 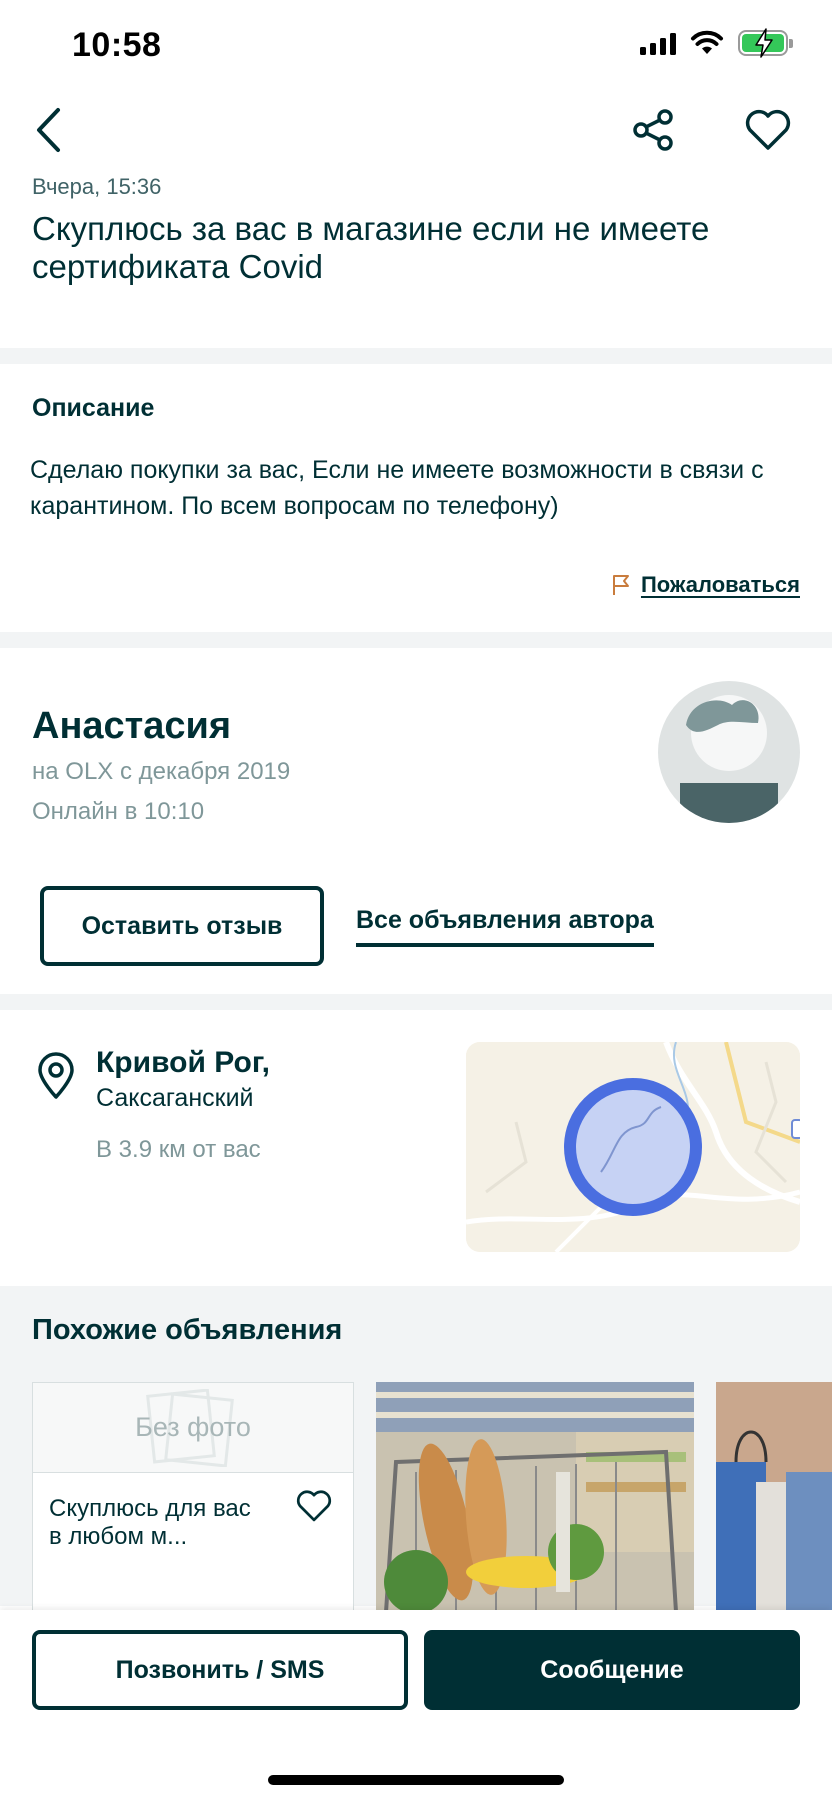 What do you see at coordinates (416, 132) in the screenshot?
I see `top-nav` at bounding box center [416, 132].